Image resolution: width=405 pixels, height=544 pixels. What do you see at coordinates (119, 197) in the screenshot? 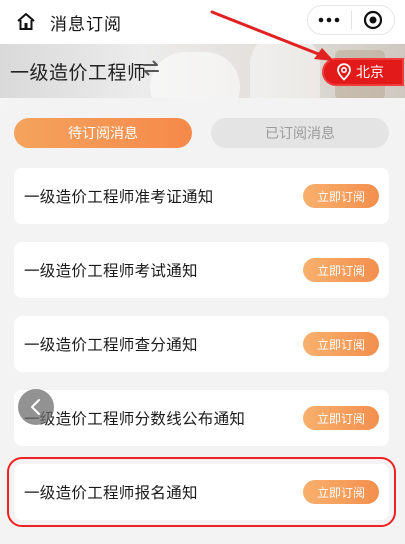
I see `notice-title: 一级造价工程师准考证通知` at bounding box center [119, 197].